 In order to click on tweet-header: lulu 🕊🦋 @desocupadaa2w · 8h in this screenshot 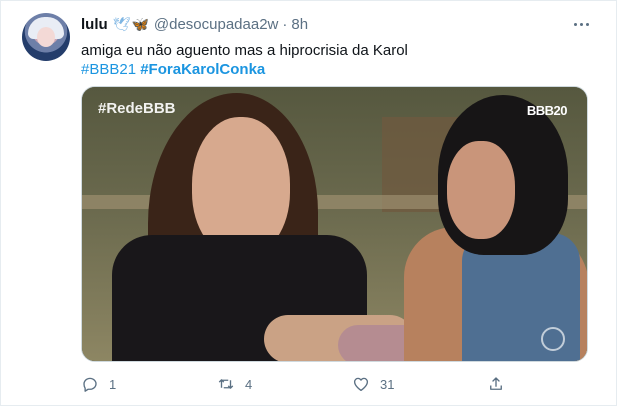, I will do `click(194, 24)`.